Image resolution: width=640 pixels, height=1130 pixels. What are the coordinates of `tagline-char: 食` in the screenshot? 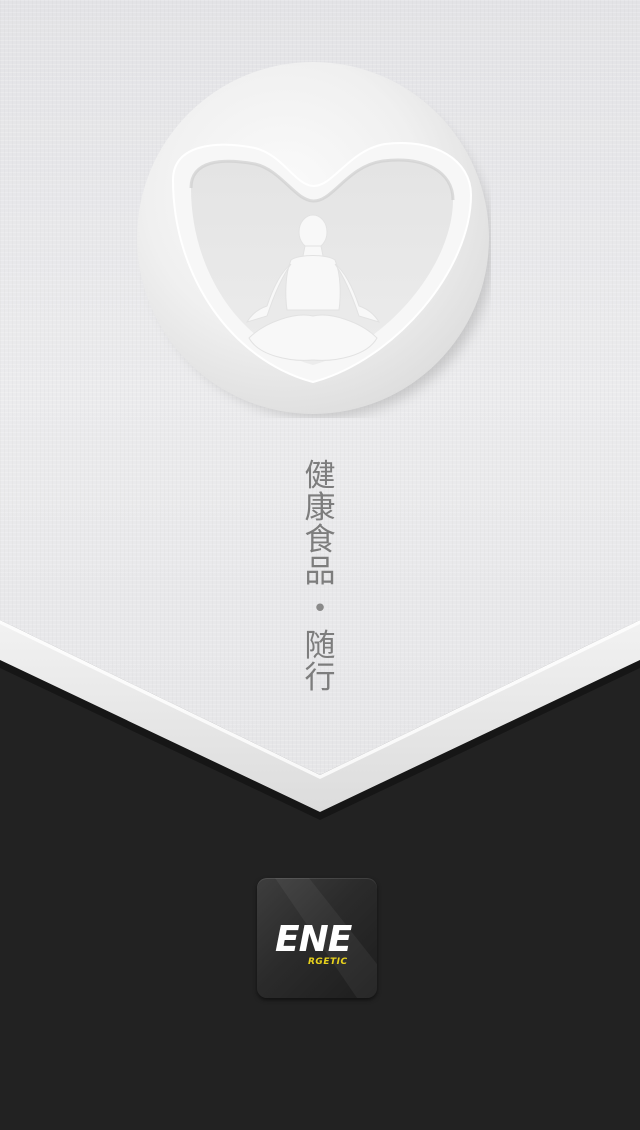 It's located at (320, 540).